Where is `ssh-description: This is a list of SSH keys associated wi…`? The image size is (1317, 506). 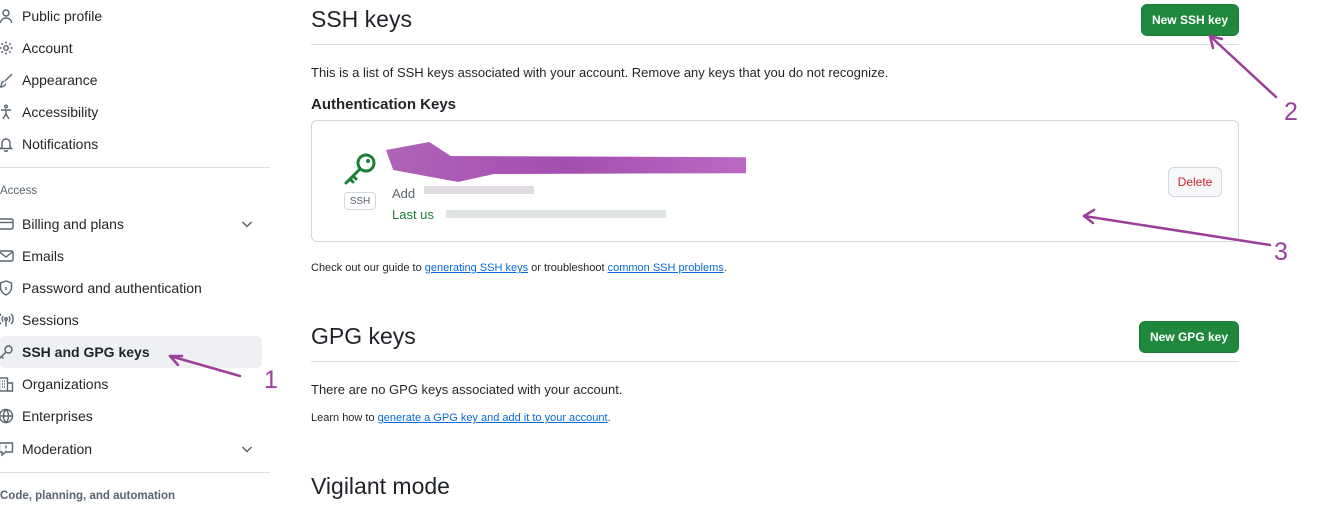
ssh-description: This is a list of SSH keys associated wi… is located at coordinates (600, 72).